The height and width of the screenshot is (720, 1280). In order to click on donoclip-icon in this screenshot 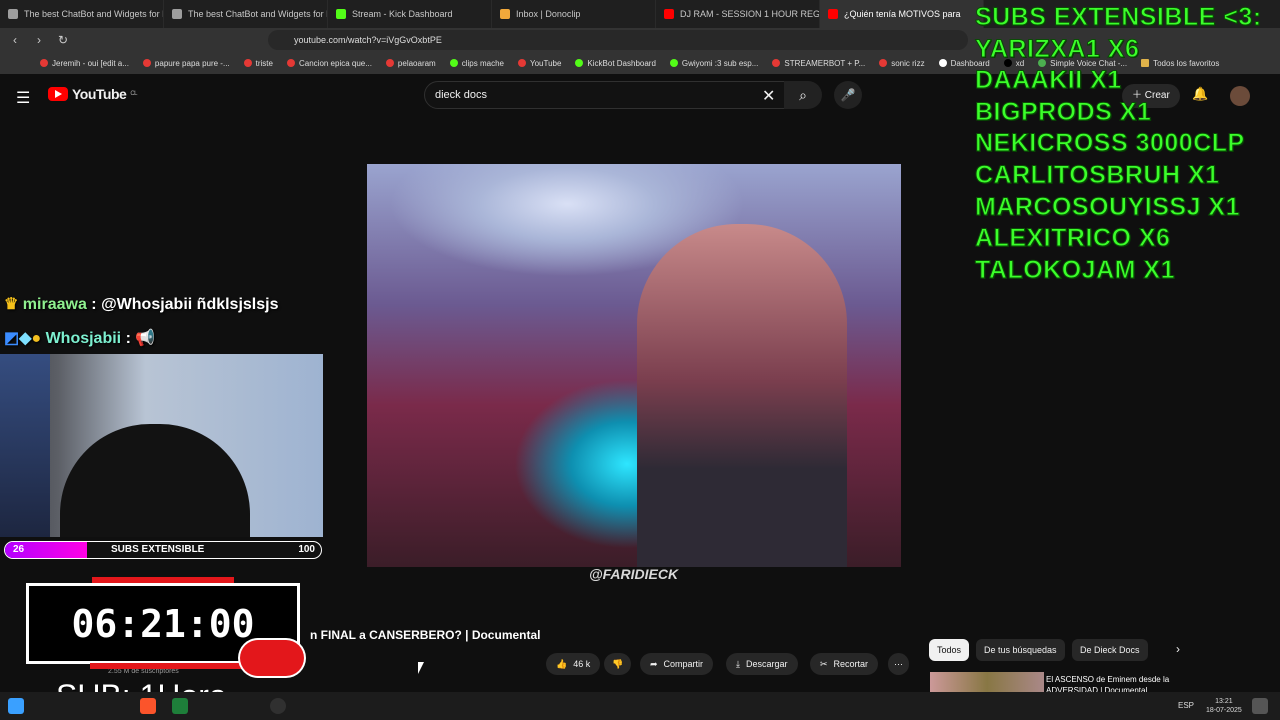, I will do `click(505, 14)`.